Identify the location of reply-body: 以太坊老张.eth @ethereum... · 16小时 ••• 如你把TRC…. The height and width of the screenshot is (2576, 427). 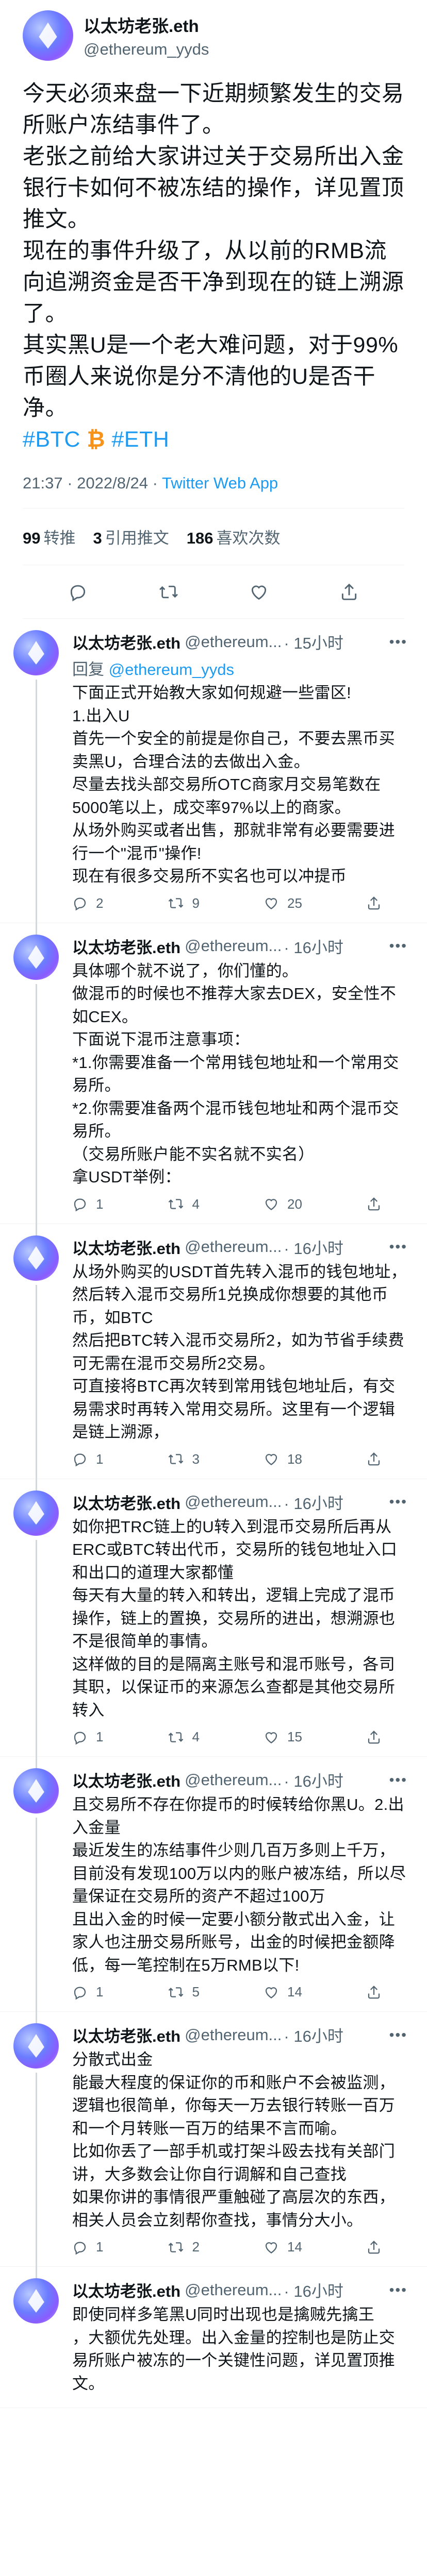
(241, 1623).